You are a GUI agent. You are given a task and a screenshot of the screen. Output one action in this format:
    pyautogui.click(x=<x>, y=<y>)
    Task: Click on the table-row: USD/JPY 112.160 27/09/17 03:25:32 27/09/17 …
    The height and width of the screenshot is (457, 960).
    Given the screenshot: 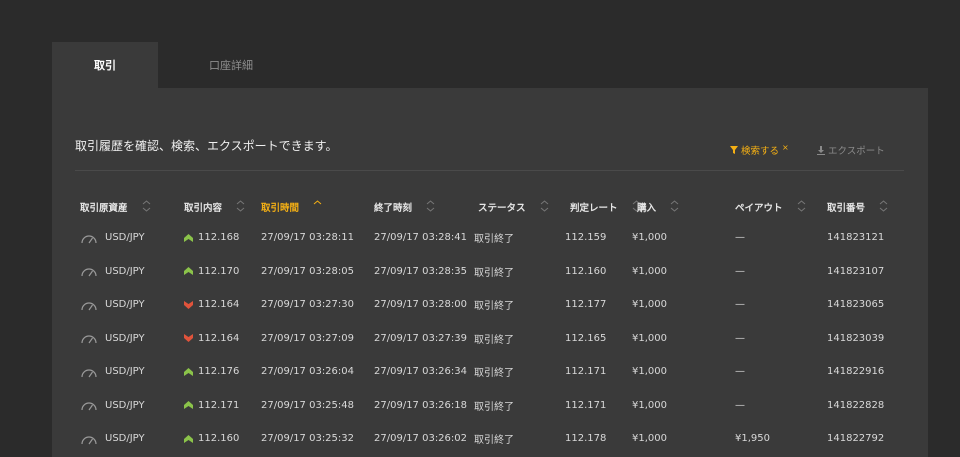 What is the action you would take?
    pyautogui.click(x=490, y=439)
    